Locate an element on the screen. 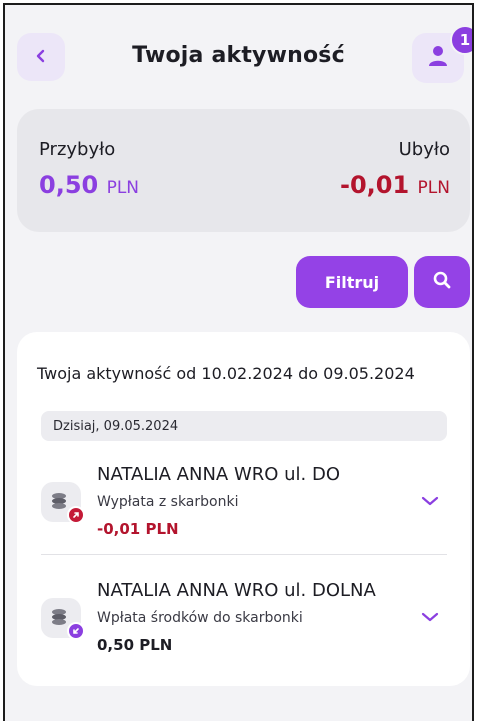  incoming-amount: 0,50 PLN is located at coordinates (89, 185).